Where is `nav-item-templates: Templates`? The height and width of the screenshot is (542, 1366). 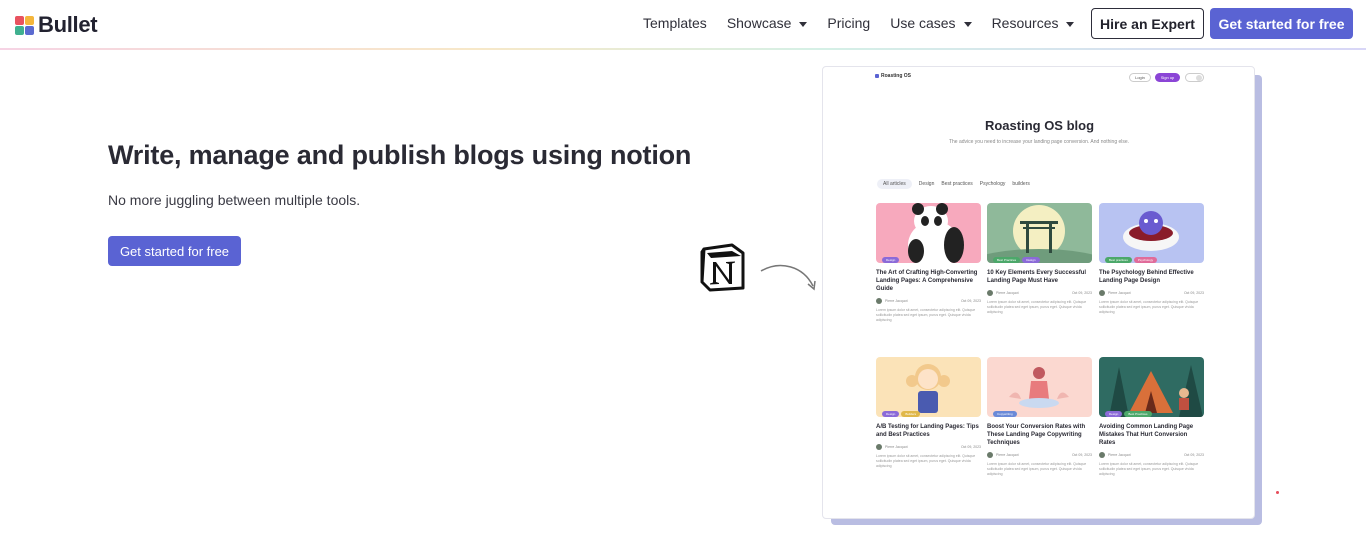 nav-item-templates: Templates is located at coordinates (675, 23).